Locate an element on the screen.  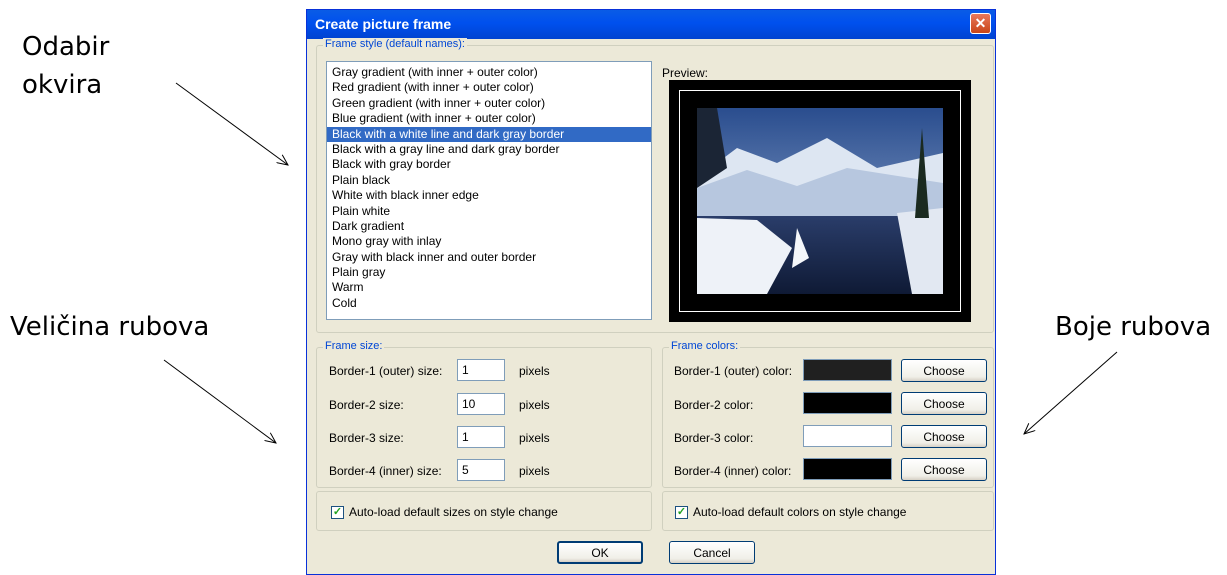
frame-style-legend: Frame style (default names): is located at coordinates (395, 44).